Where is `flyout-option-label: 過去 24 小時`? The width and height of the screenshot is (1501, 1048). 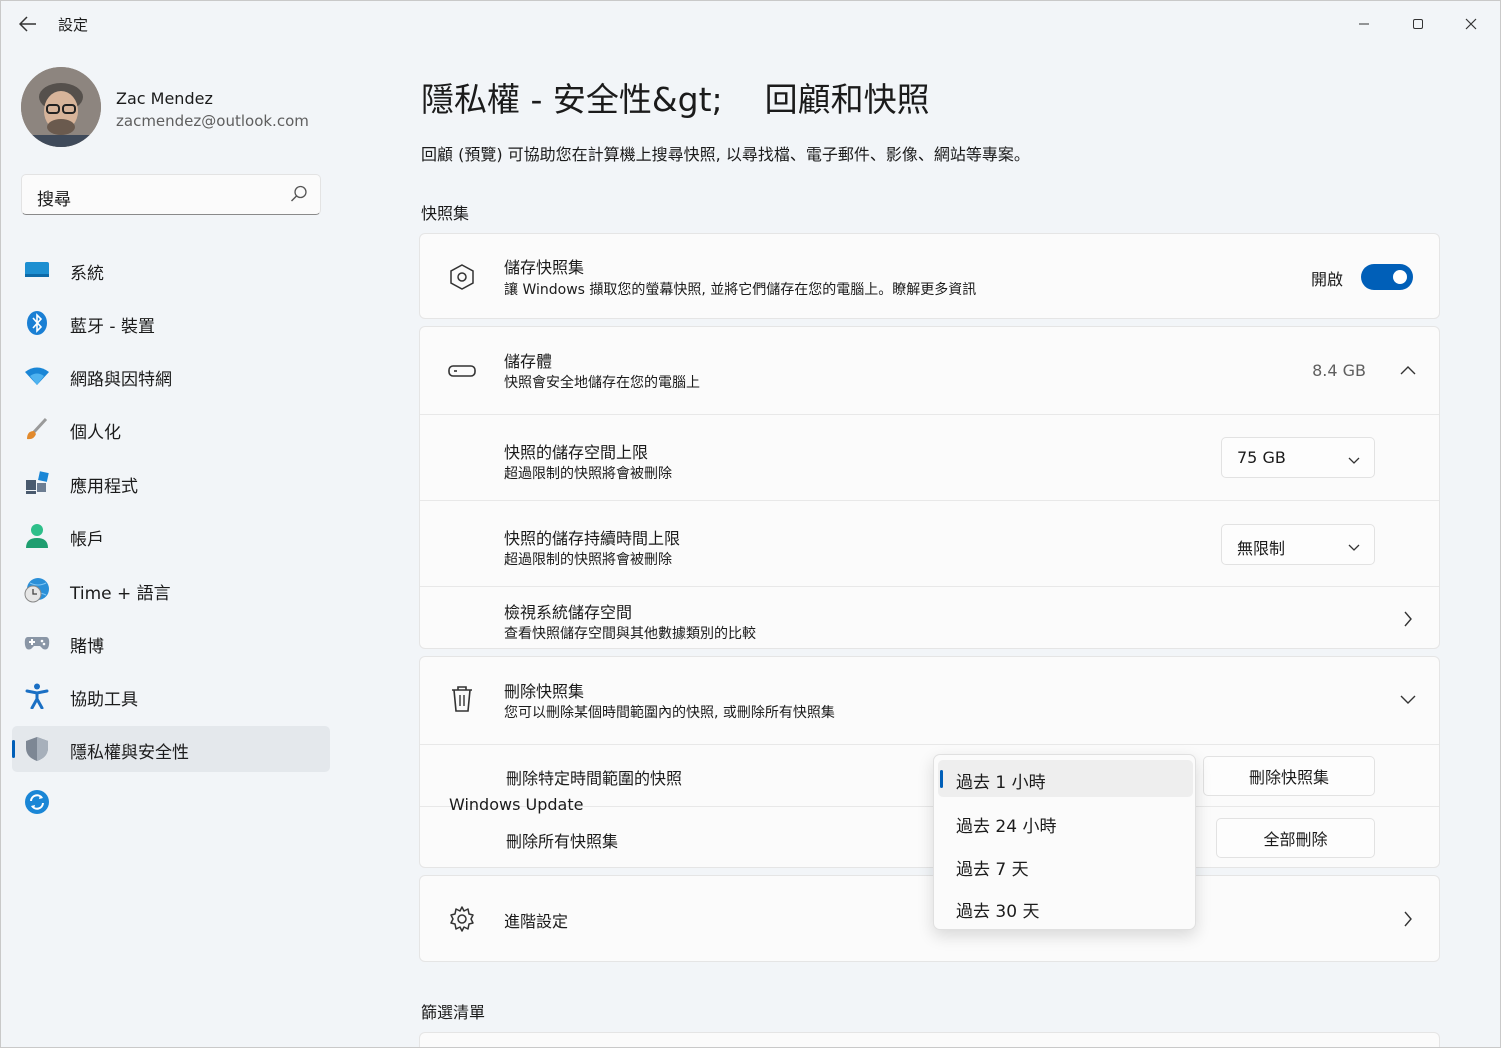
flyout-option-label: 過去 24 小時 is located at coordinates (1006, 827).